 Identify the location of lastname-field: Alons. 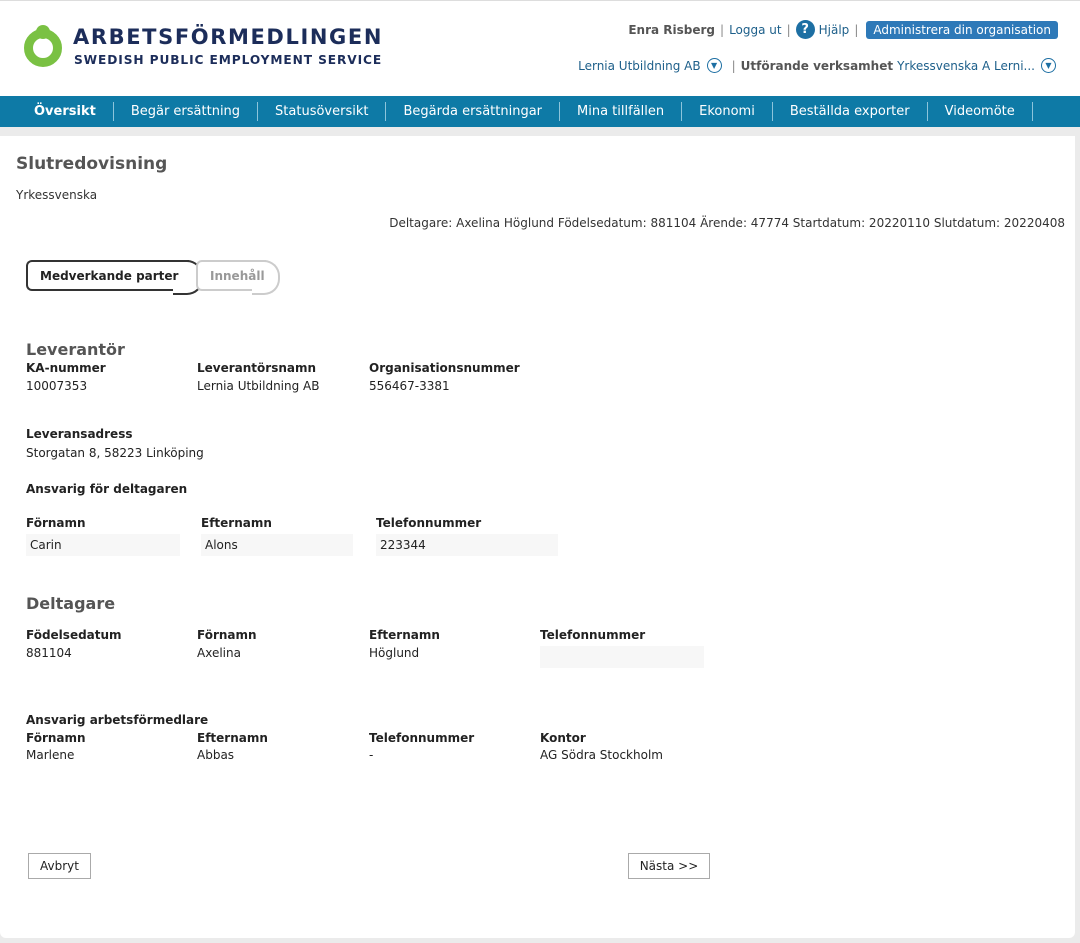
(277, 545).